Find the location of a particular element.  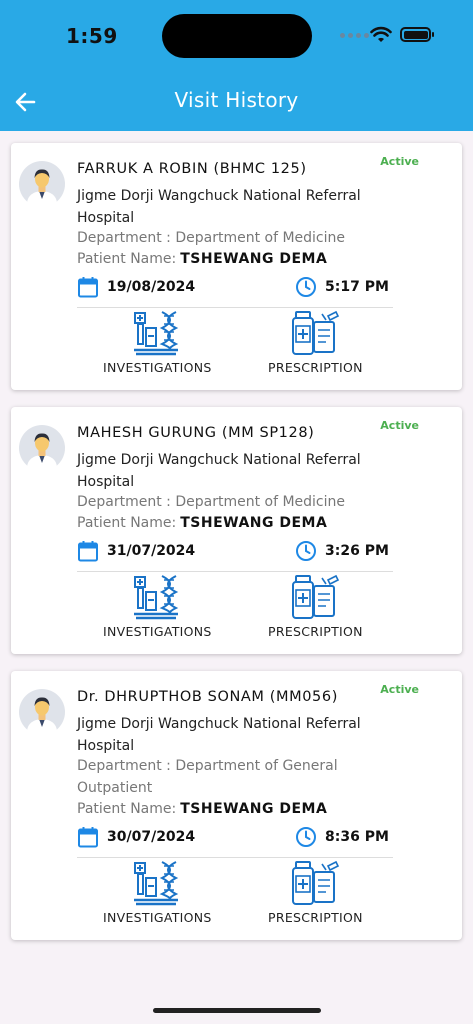

status-time: 1:59 is located at coordinates (92, 36).